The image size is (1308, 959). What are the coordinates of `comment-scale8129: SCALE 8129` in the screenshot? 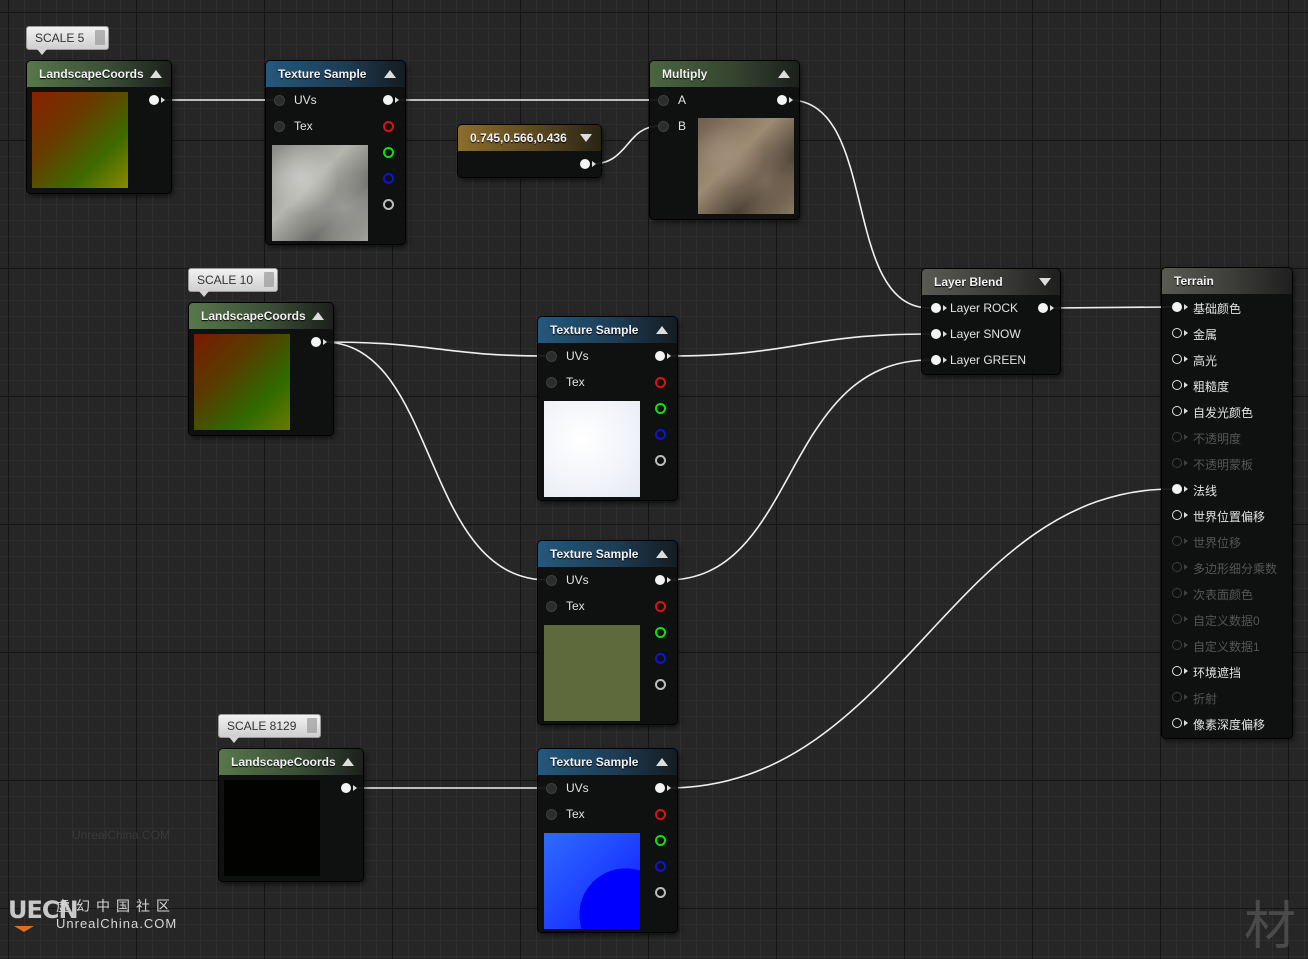 It's located at (270, 728).